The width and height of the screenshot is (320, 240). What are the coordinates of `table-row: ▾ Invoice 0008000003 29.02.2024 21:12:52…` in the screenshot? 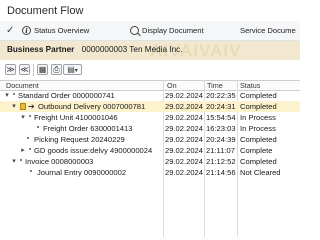 It's located at (150, 161).